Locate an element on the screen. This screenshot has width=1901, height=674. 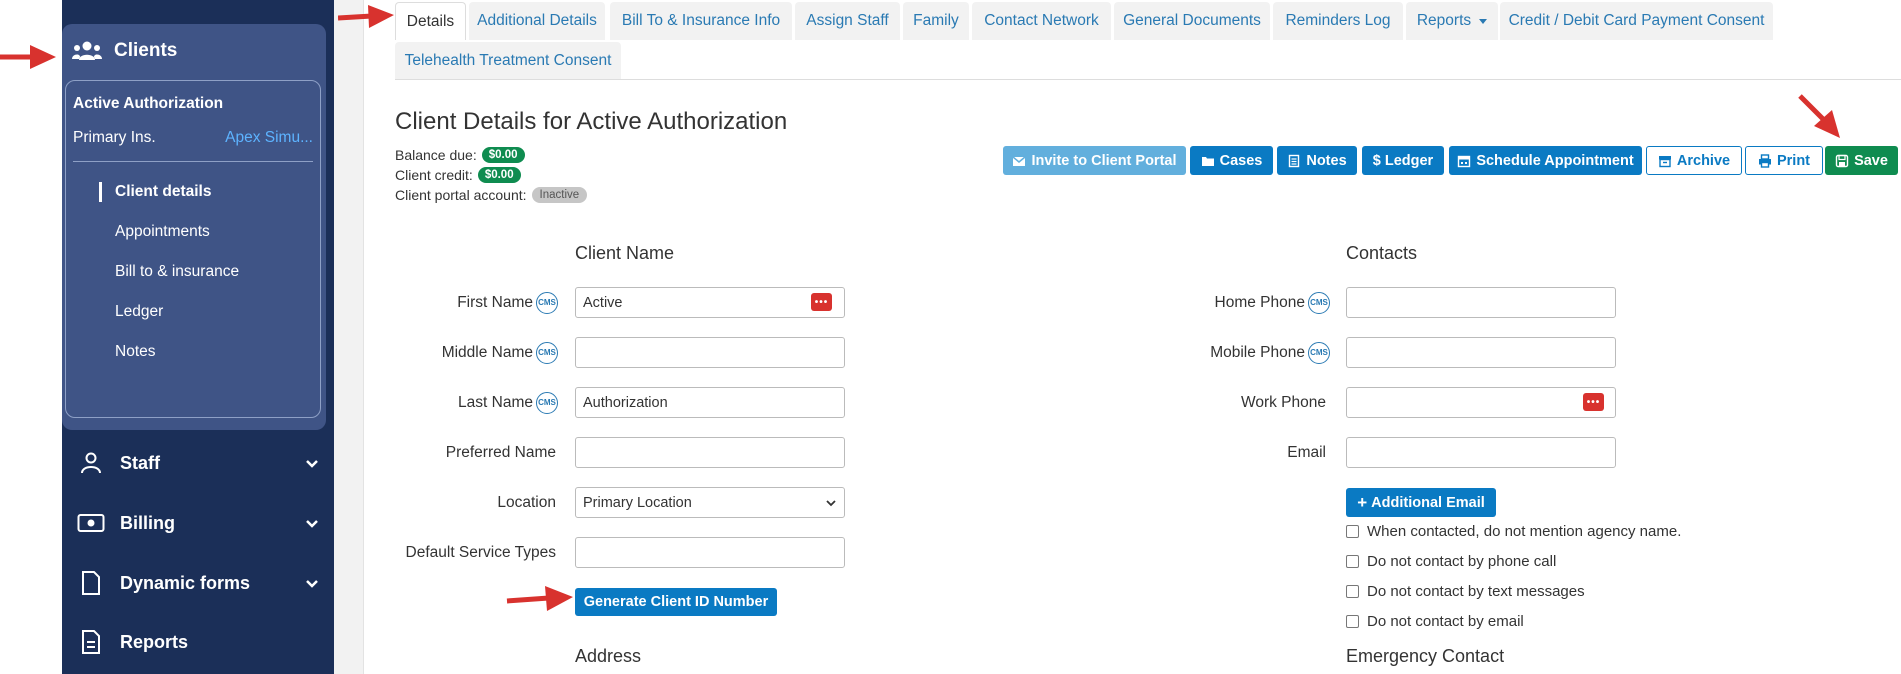
tab-telehealth-consent: Telehealth Treatment Consent is located at coordinates (508, 61).